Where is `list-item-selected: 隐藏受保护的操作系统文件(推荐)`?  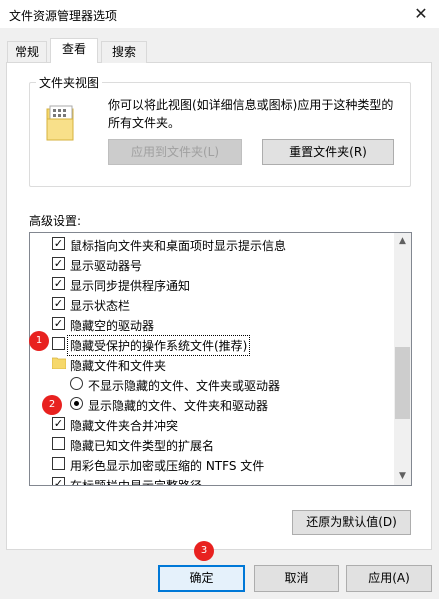 list-item-selected: 隐藏受保护的操作系统文件(推荐) is located at coordinates (213, 345).